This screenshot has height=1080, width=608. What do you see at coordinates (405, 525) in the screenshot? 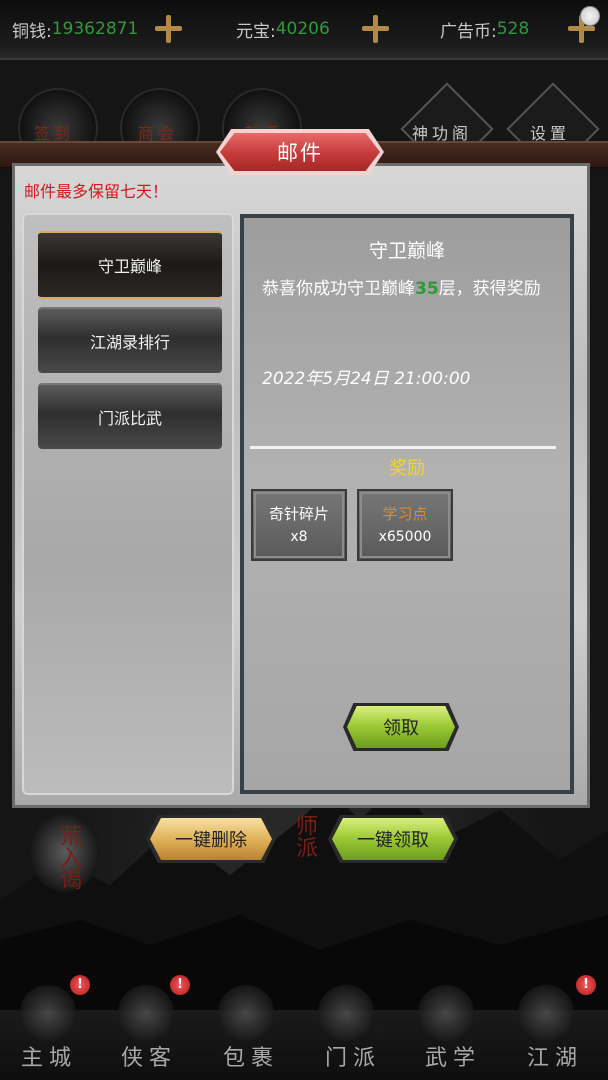
I see `reward-item: 学习点 x65000` at bounding box center [405, 525].